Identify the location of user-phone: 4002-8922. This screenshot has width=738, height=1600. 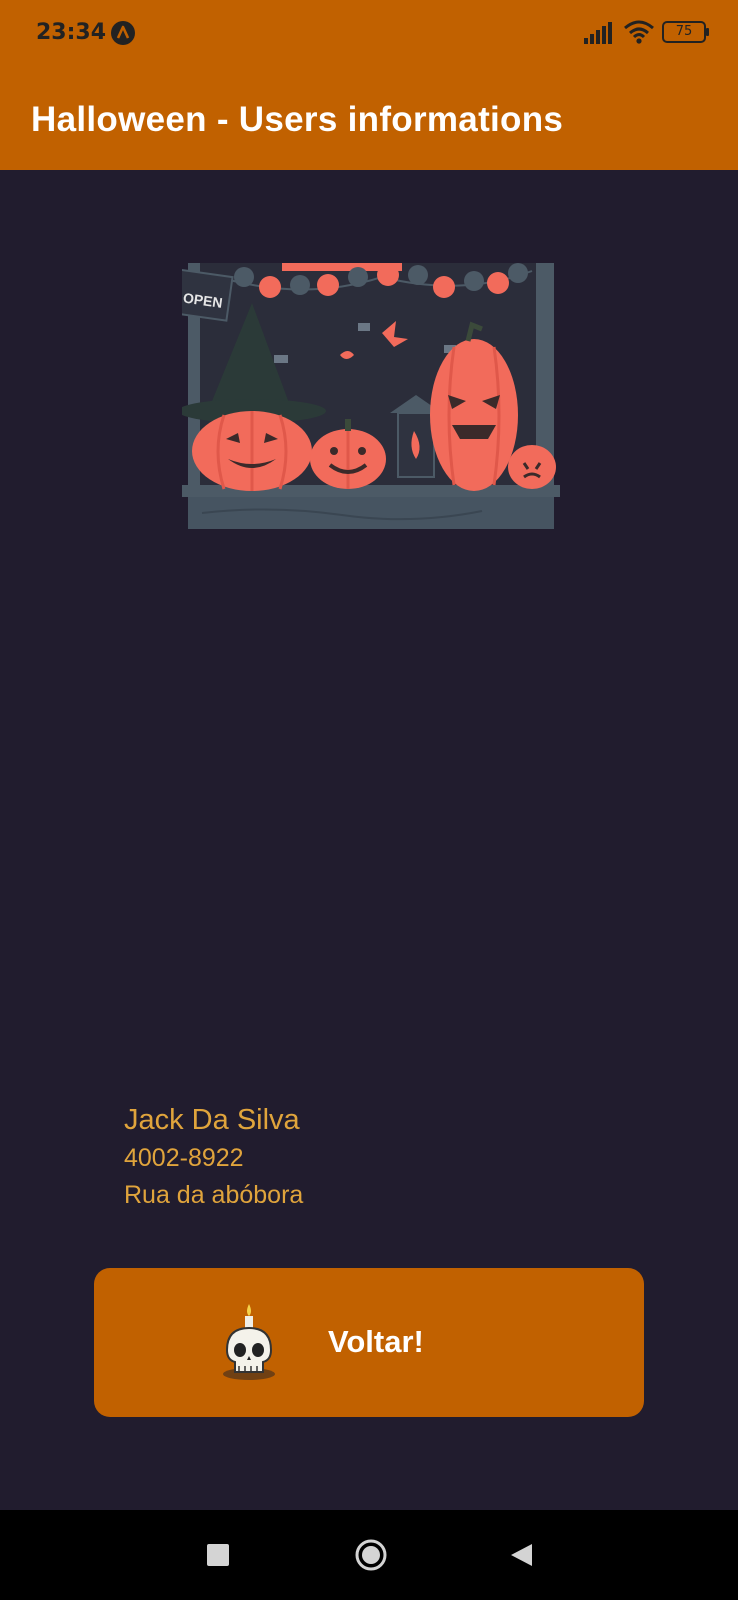
(184, 1158).